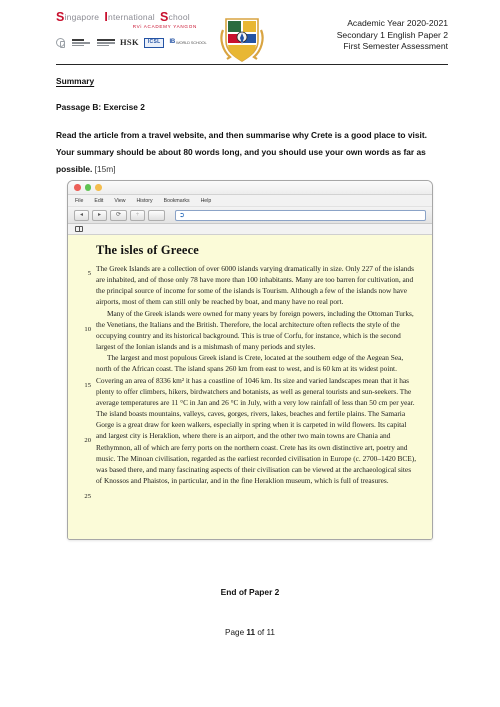 The height and width of the screenshot is (707, 500). I want to click on logo-rest-singapore: ingapore, so click(82, 17).